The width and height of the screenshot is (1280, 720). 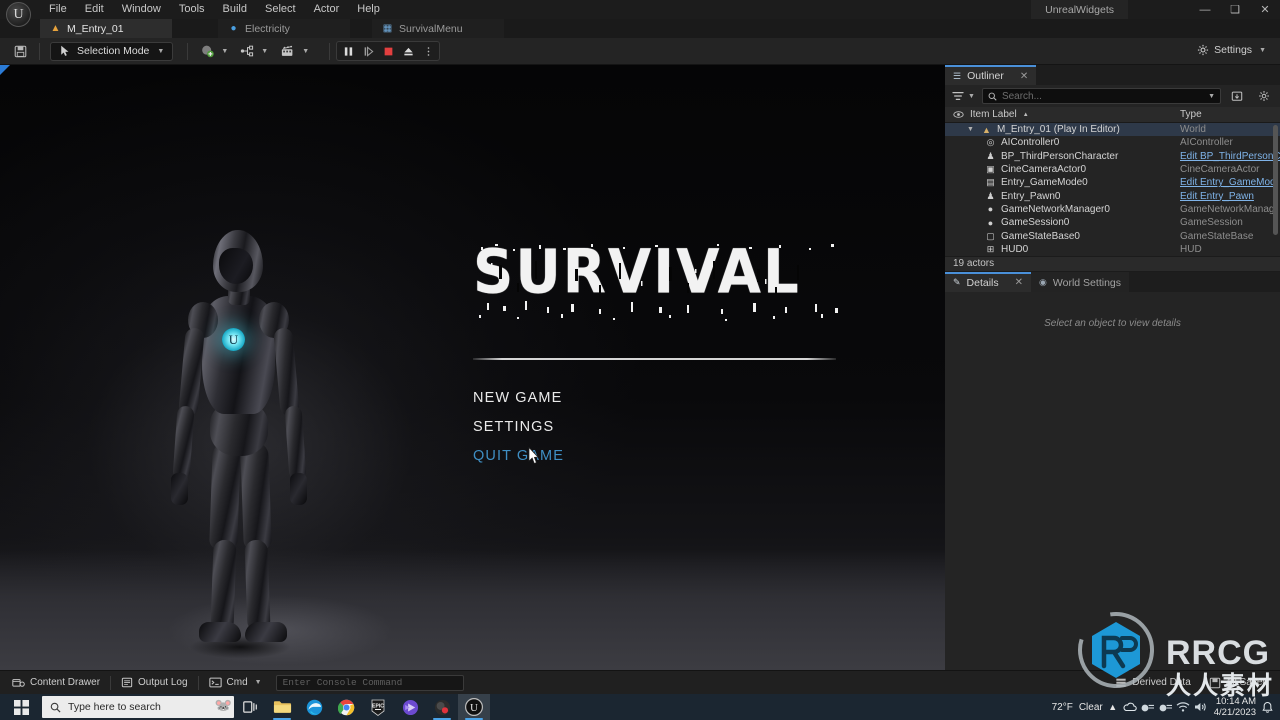 What do you see at coordinates (1233, 707) in the screenshot?
I see `taskbar-clock: 10:14 AM 4/21/2023` at bounding box center [1233, 707].